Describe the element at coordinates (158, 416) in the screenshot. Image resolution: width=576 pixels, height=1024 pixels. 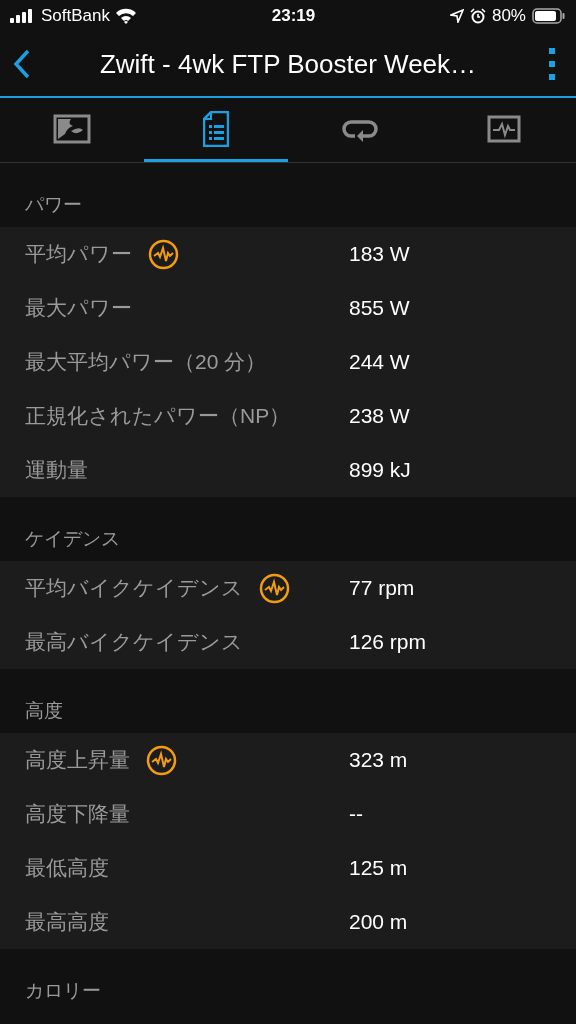
I see `stat-label: 正規化されたパワー（NP）` at that location.